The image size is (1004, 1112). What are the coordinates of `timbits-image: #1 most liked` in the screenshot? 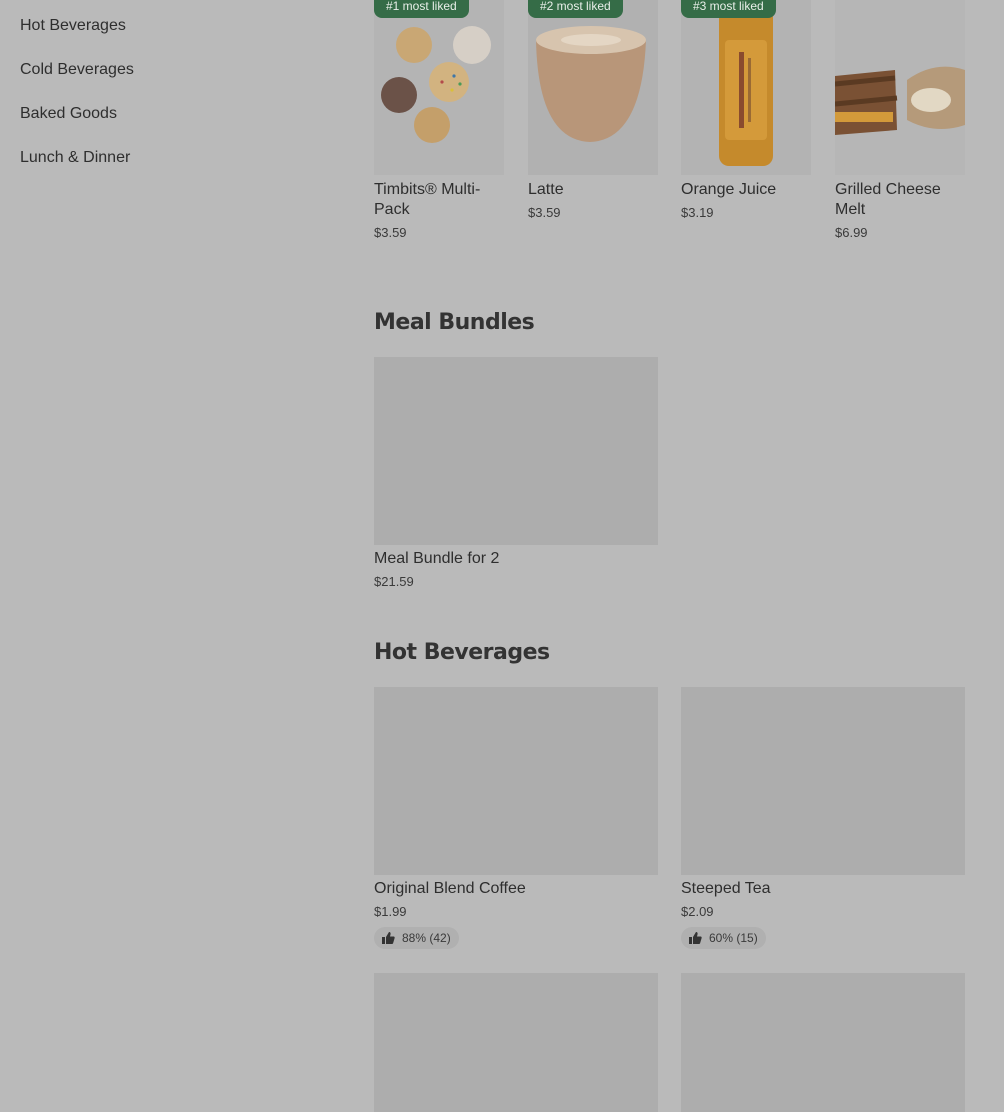 It's located at (439, 87).